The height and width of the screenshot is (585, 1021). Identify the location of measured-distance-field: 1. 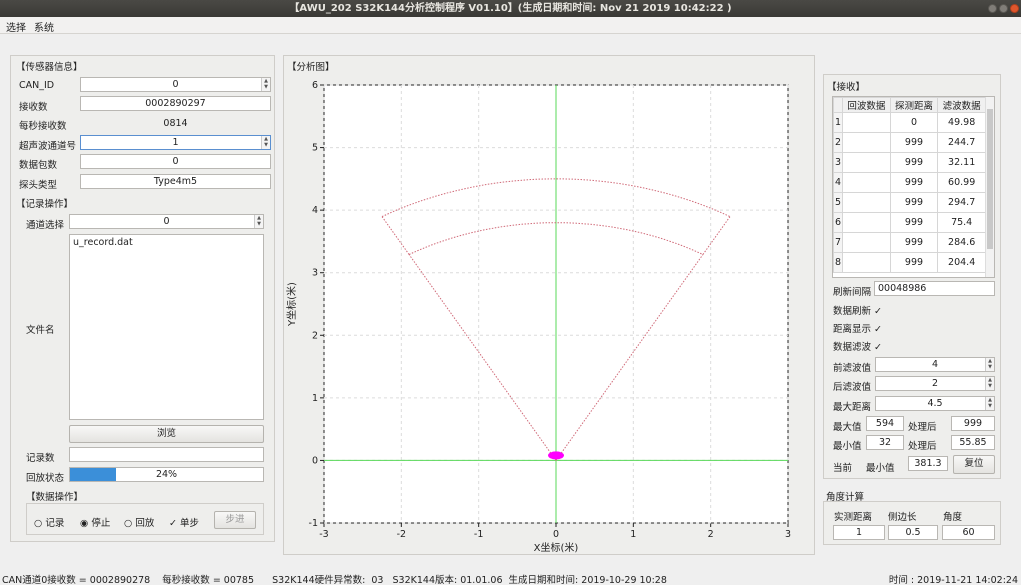
(859, 532).